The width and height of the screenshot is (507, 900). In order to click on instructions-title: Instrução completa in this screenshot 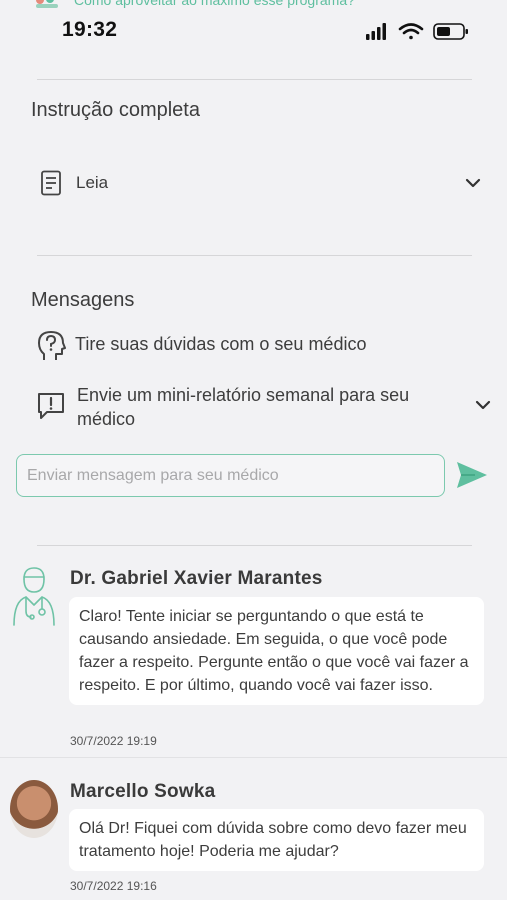, I will do `click(115, 110)`.